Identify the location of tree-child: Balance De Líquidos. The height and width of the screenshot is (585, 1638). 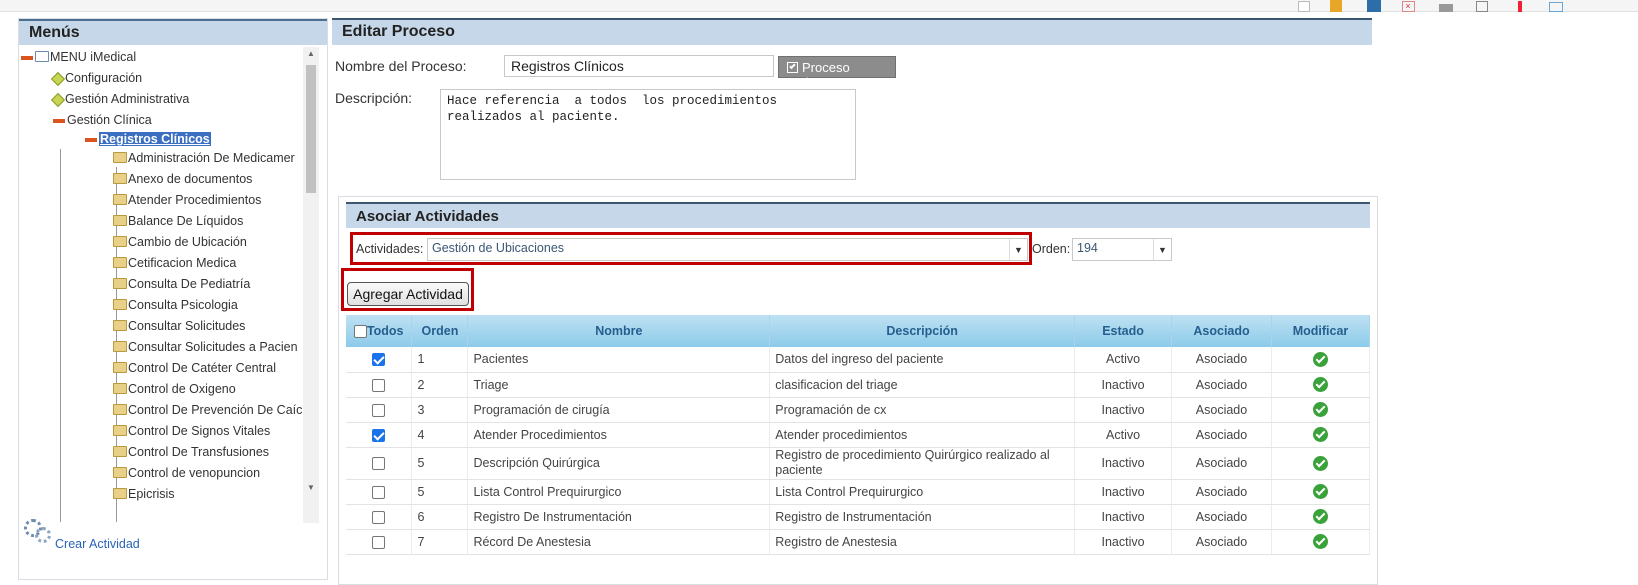
(178, 221).